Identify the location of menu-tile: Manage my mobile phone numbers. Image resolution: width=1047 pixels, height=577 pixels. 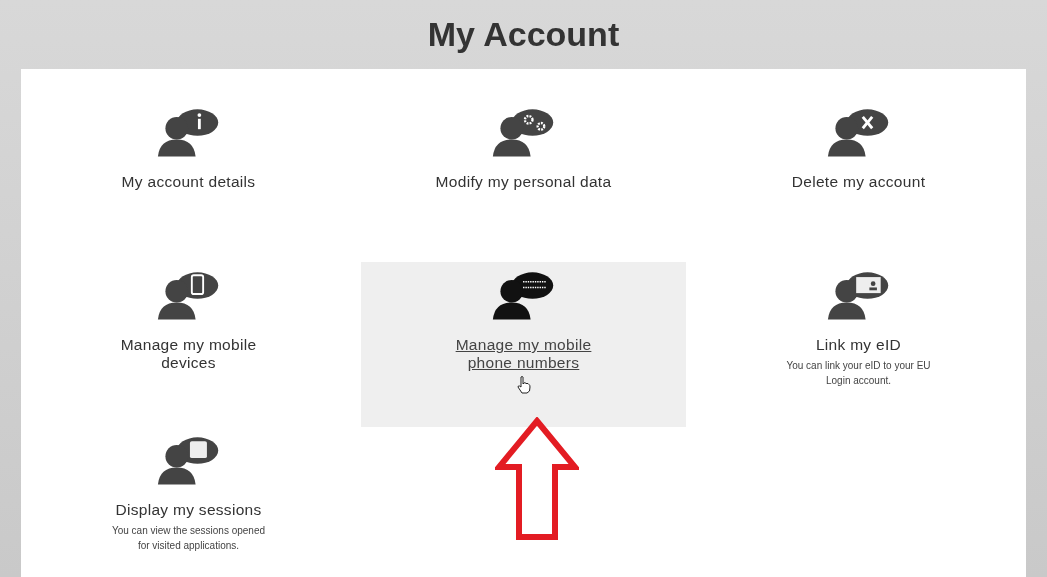
(523, 344).